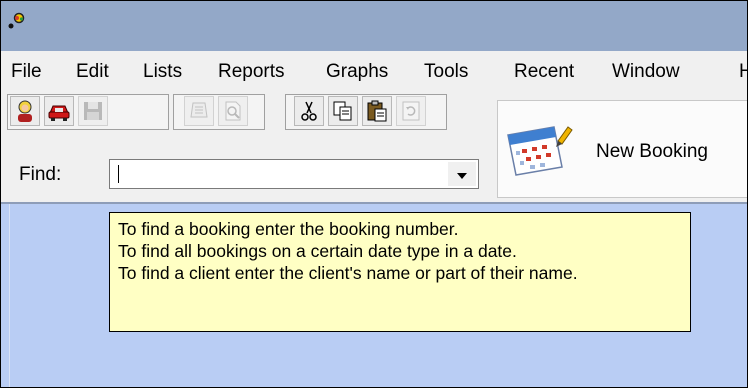 The height and width of the screenshot is (388, 748). I want to click on menu-edit: Edit, so click(92, 72).